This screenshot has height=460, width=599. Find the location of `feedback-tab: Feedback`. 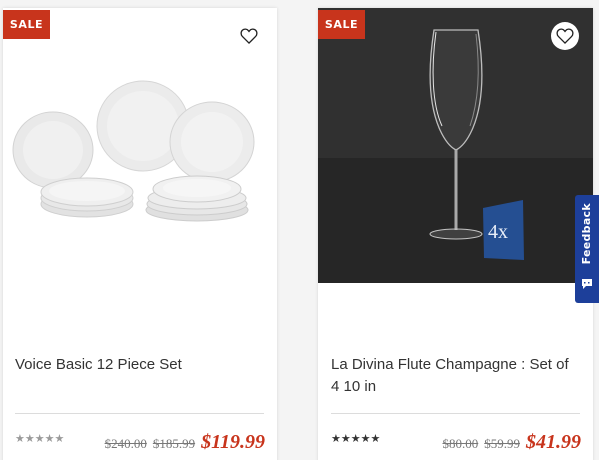

feedback-tab: Feedback is located at coordinates (587, 249).